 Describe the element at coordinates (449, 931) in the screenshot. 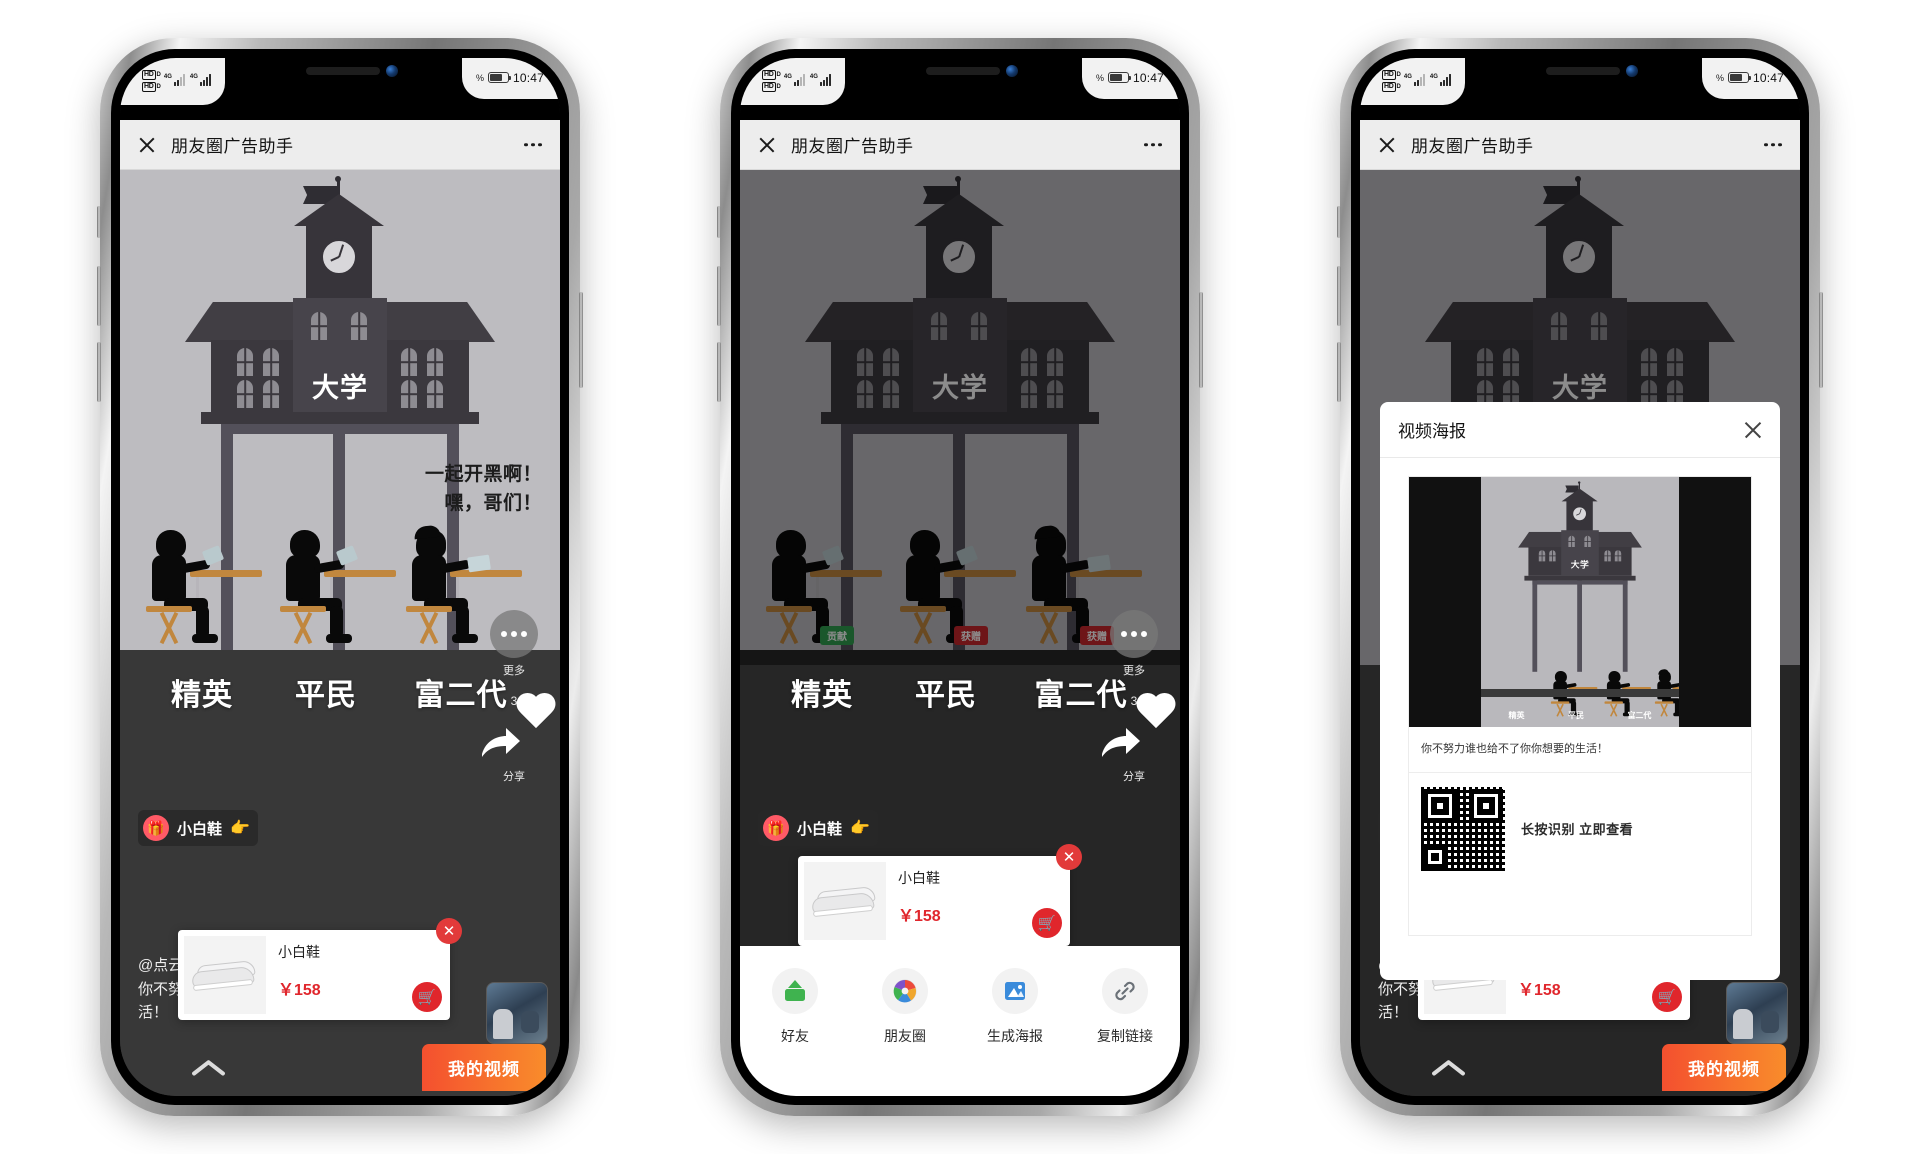

I see `close-circle-icon: ✕` at that location.